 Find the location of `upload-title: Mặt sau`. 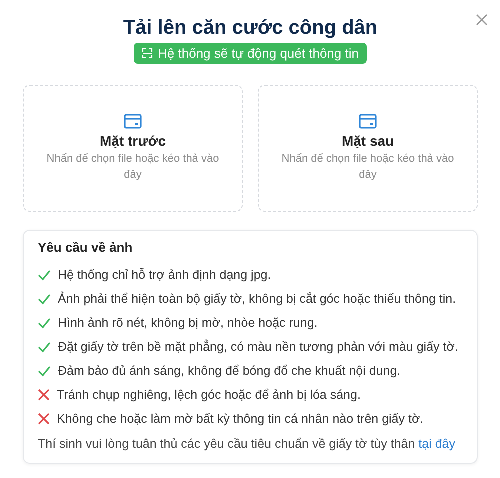

upload-title: Mặt sau is located at coordinates (368, 141).